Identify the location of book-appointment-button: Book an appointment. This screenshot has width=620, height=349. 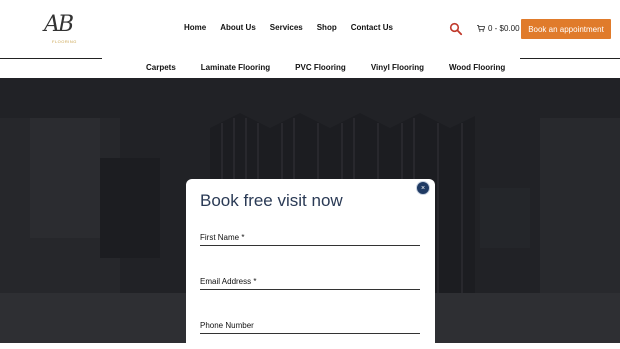
(566, 29).